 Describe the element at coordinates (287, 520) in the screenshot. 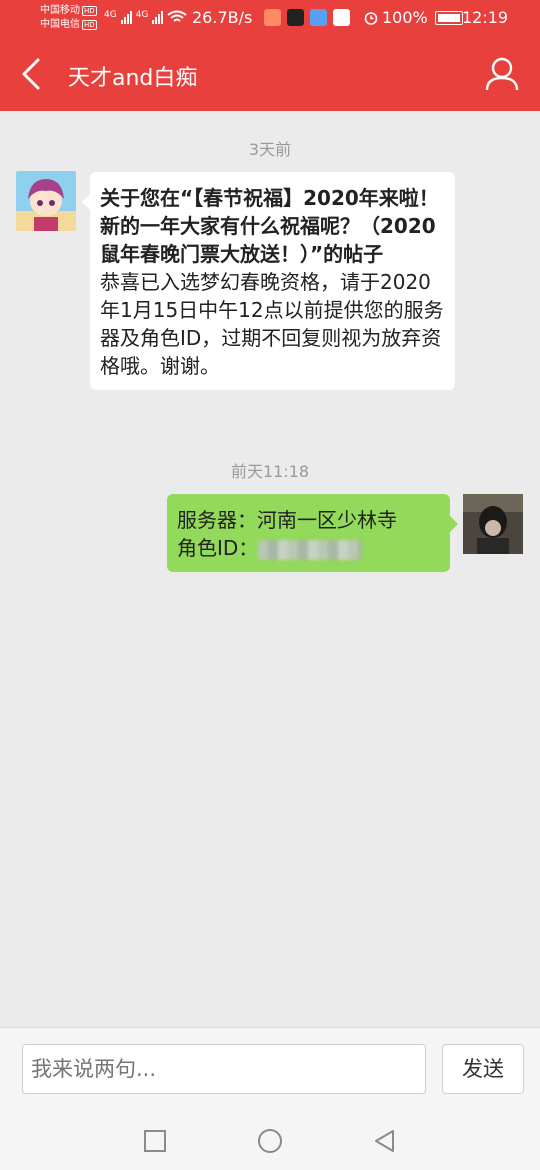

I see `message-line-server: 服务器：河南一区少林寺` at that location.